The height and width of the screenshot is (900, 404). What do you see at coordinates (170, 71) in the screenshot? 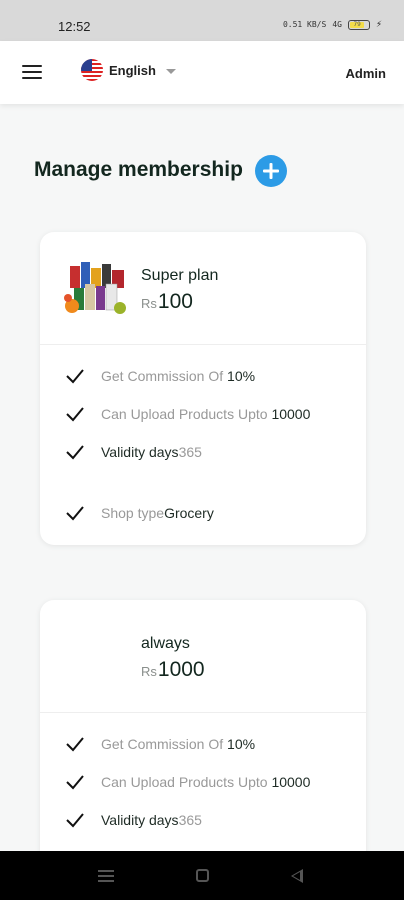
I see `chevron-down-icon` at bounding box center [170, 71].